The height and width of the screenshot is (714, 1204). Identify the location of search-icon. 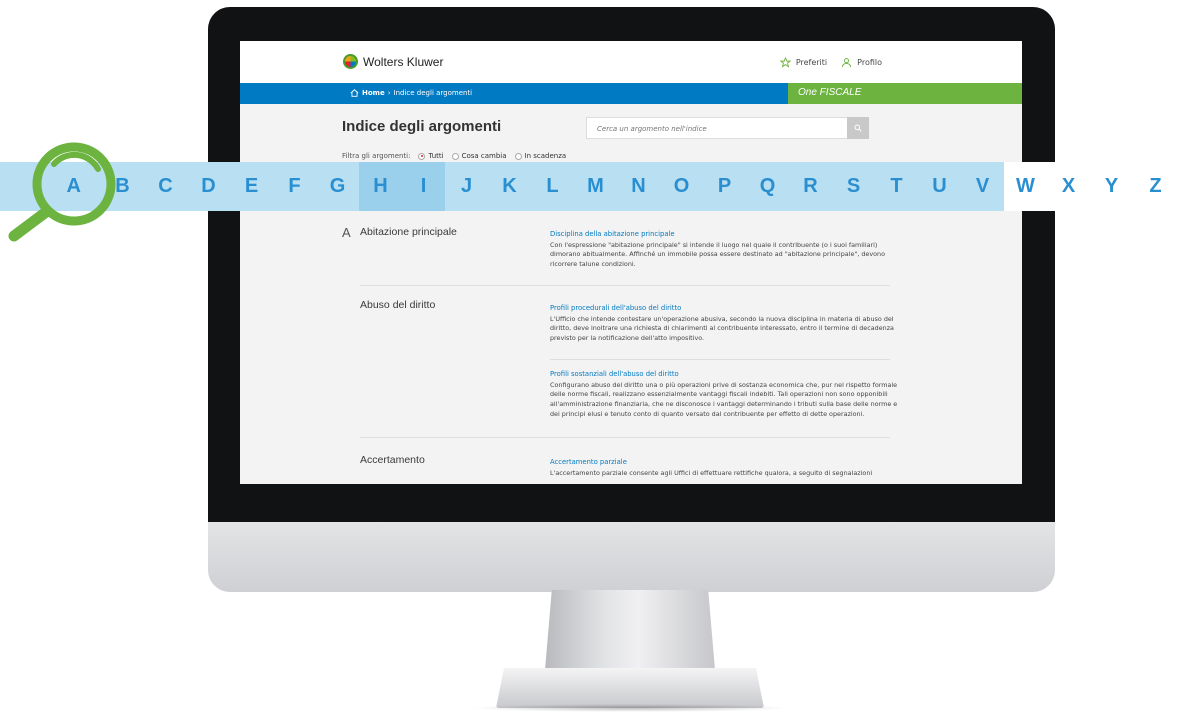
(858, 128).